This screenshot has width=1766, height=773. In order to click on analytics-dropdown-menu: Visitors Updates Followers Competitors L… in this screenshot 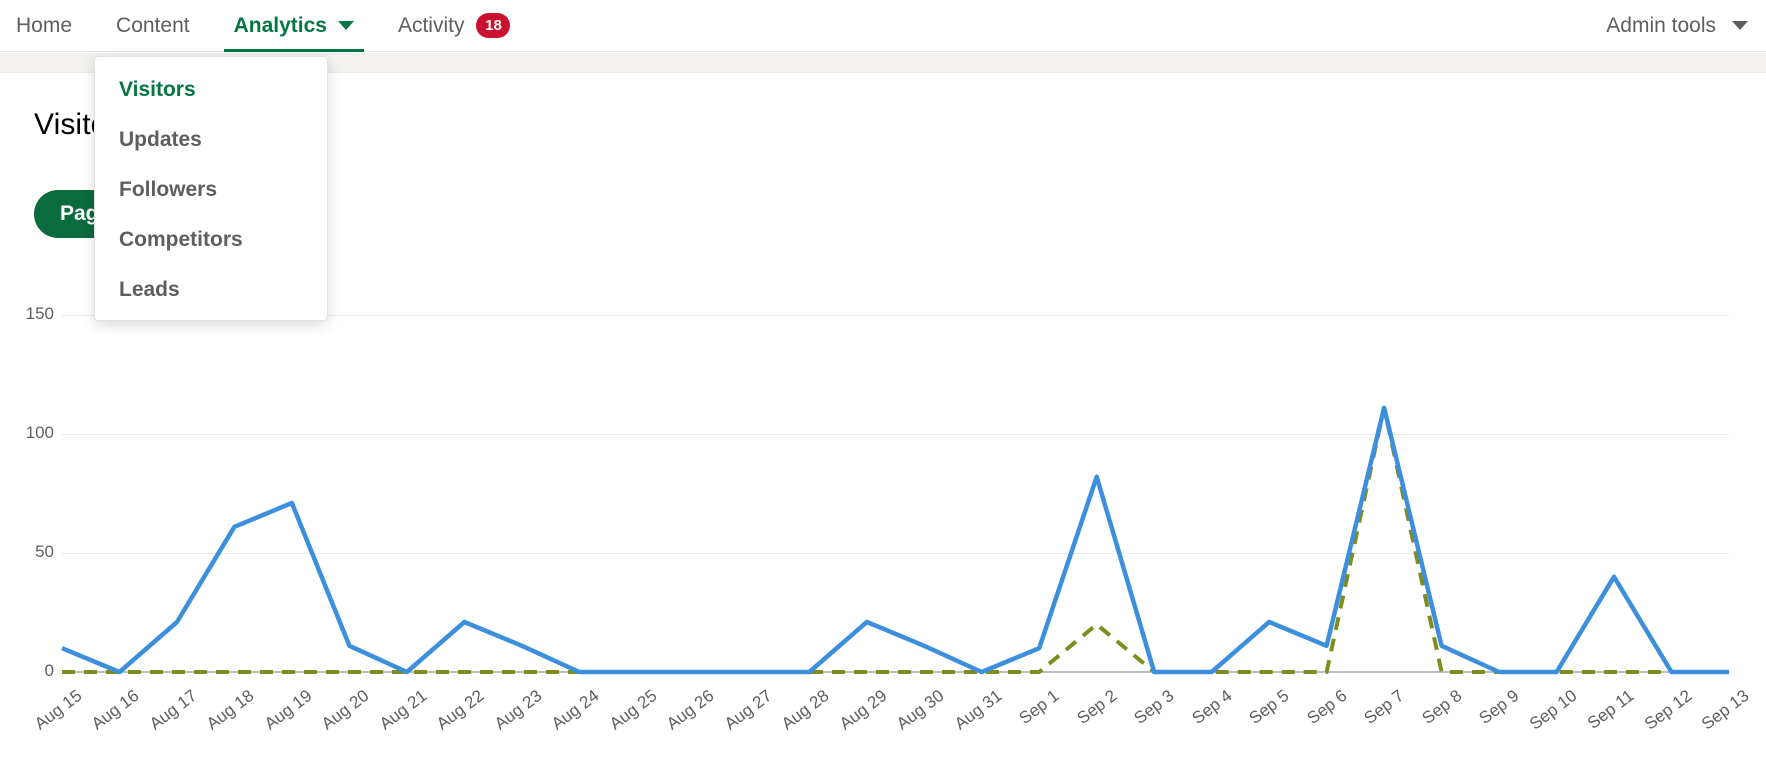, I will do `click(211, 188)`.